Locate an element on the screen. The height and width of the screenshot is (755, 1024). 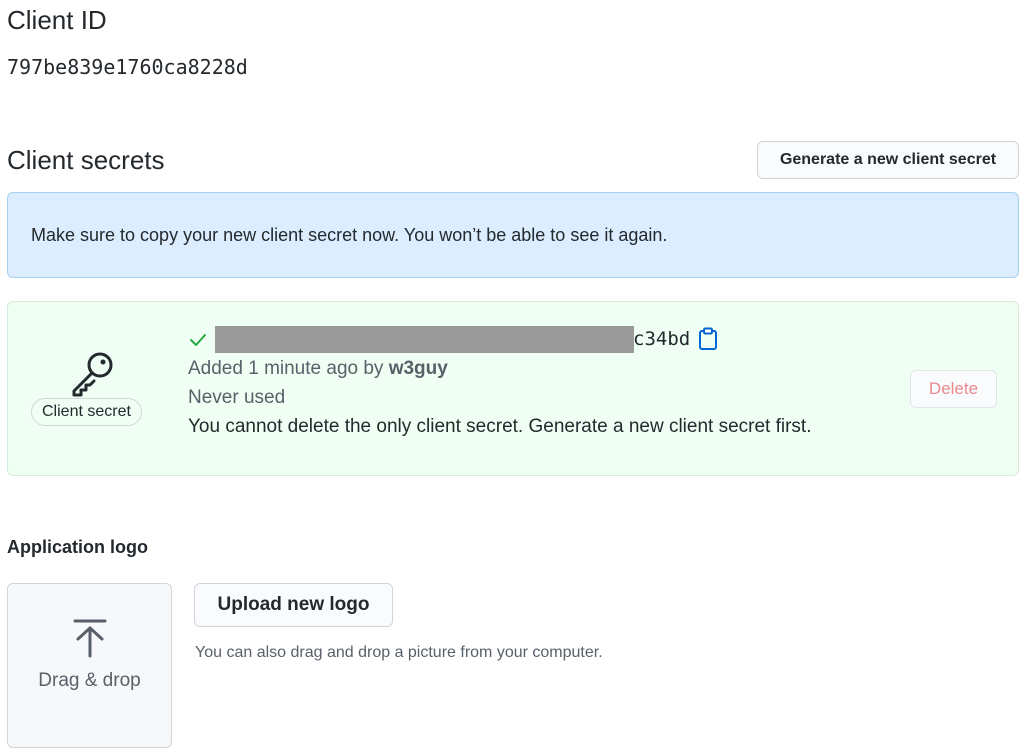
secret-added-by: w3guy is located at coordinates (418, 368).